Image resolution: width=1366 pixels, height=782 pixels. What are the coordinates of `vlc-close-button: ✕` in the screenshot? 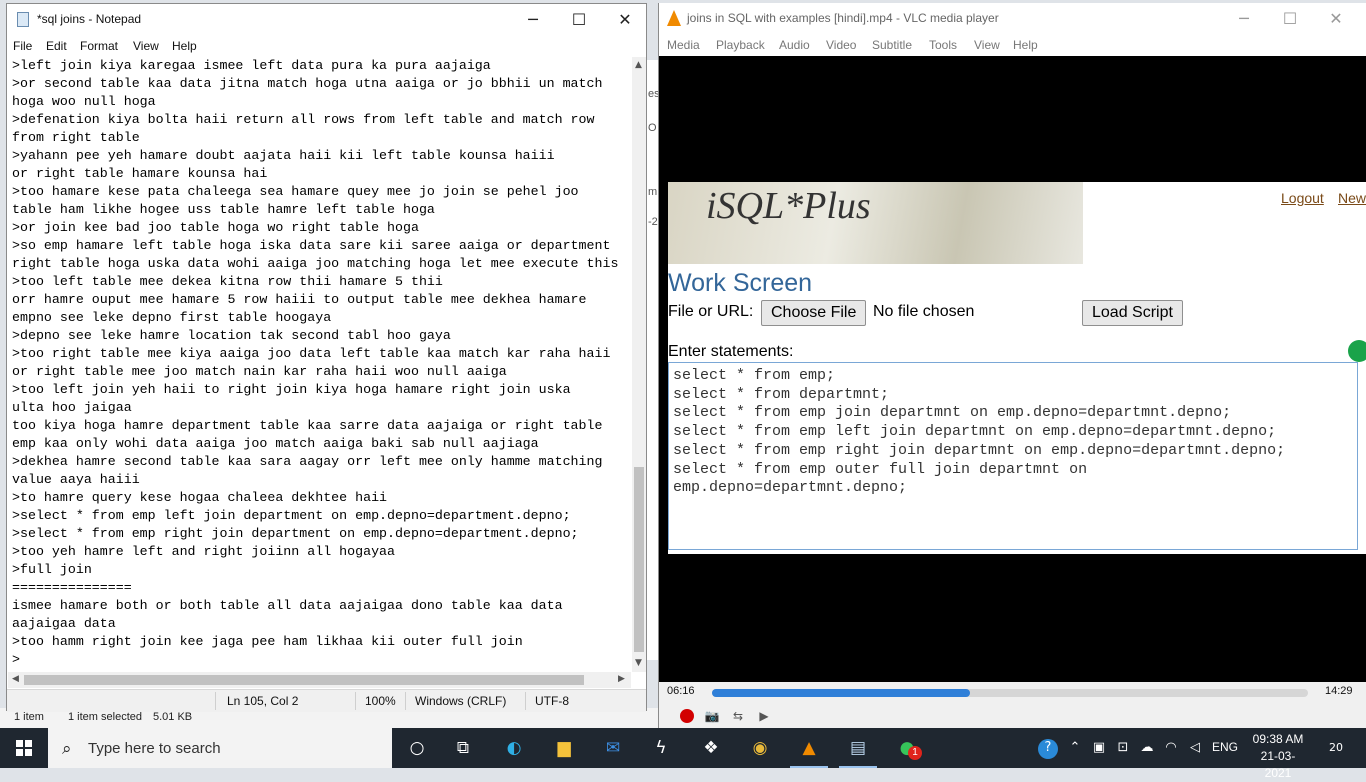 It's located at (1336, 18).